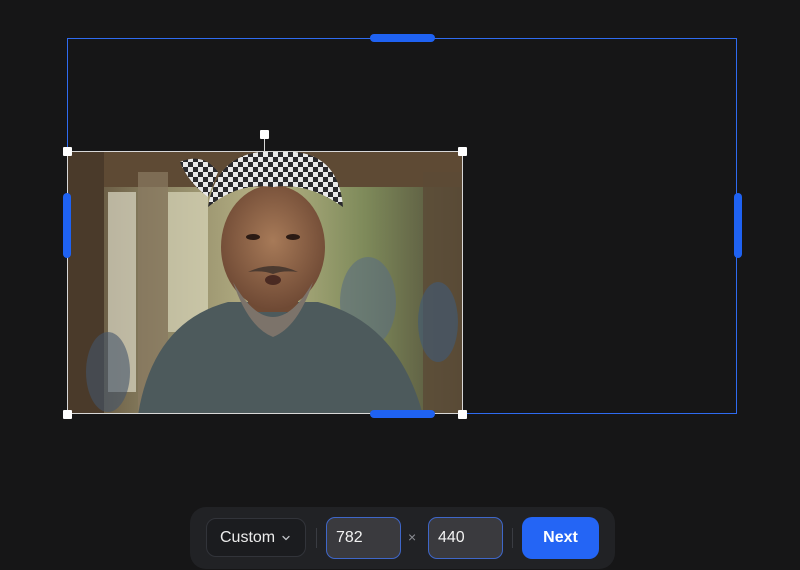 This screenshot has width=800, height=570. What do you see at coordinates (402, 414) in the screenshot?
I see `canvas-resize-handle-bottom` at bounding box center [402, 414].